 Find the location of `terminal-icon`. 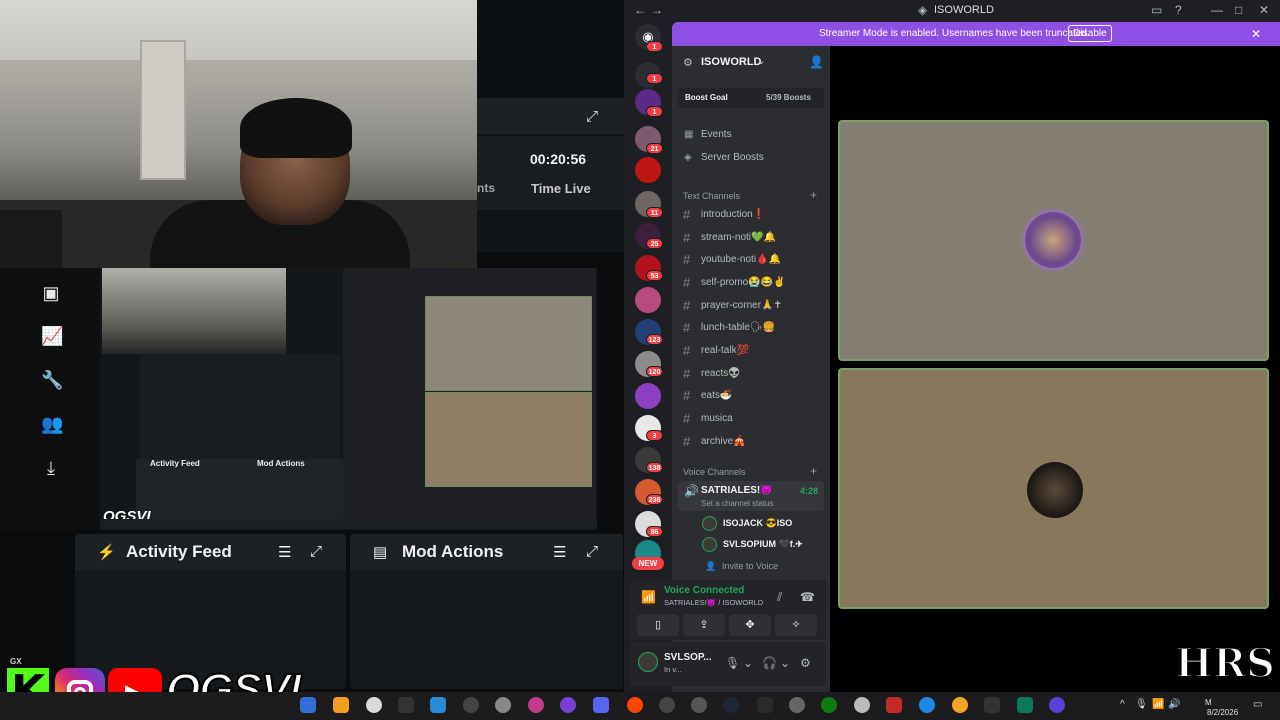

terminal-icon is located at coordinates (992, 705).